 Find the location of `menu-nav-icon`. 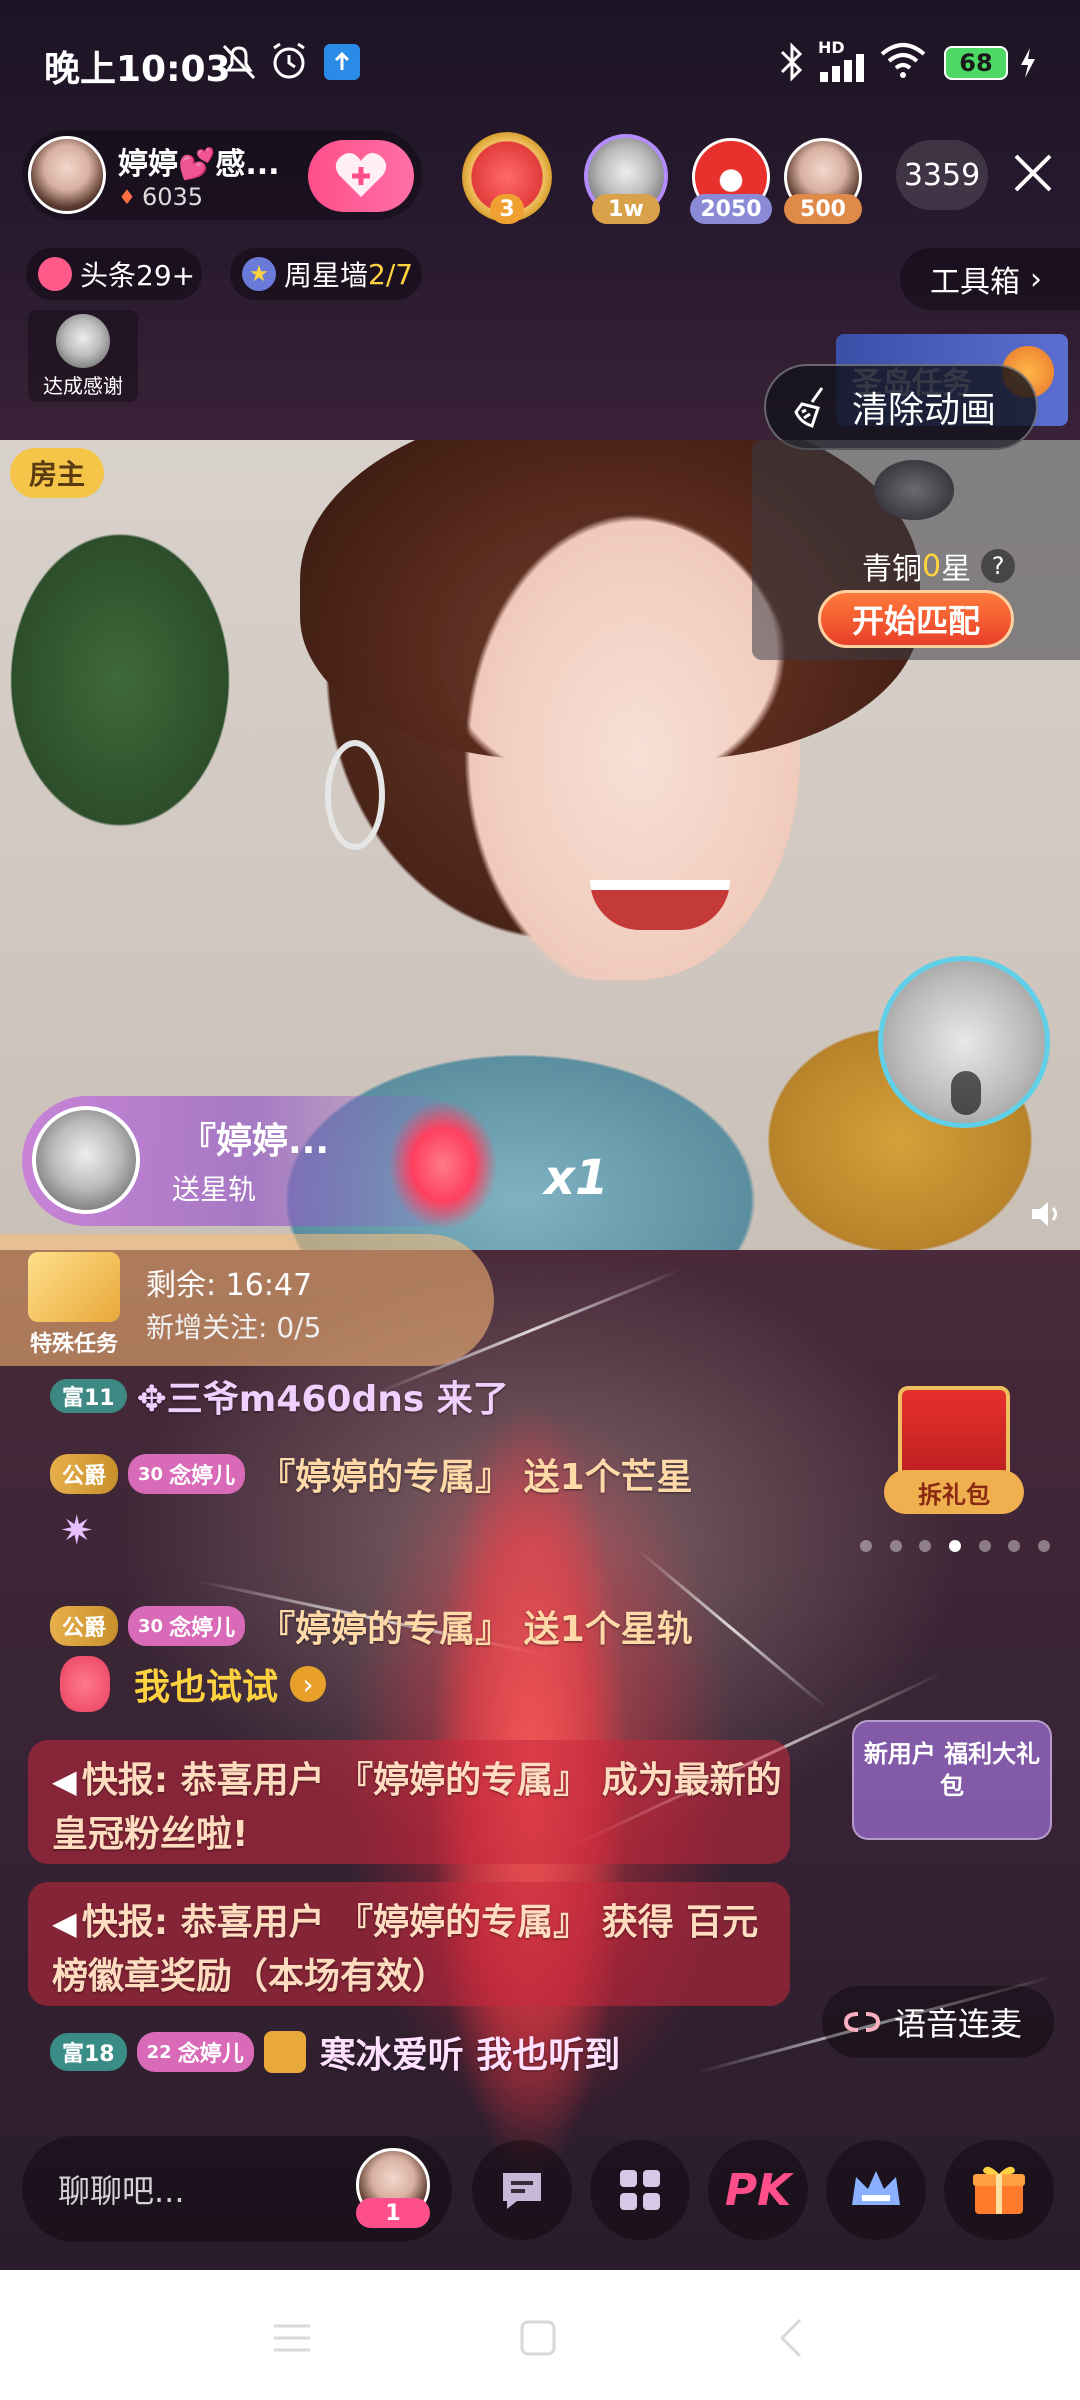

menu-nav-icon is located at coordinates (292, 2340).